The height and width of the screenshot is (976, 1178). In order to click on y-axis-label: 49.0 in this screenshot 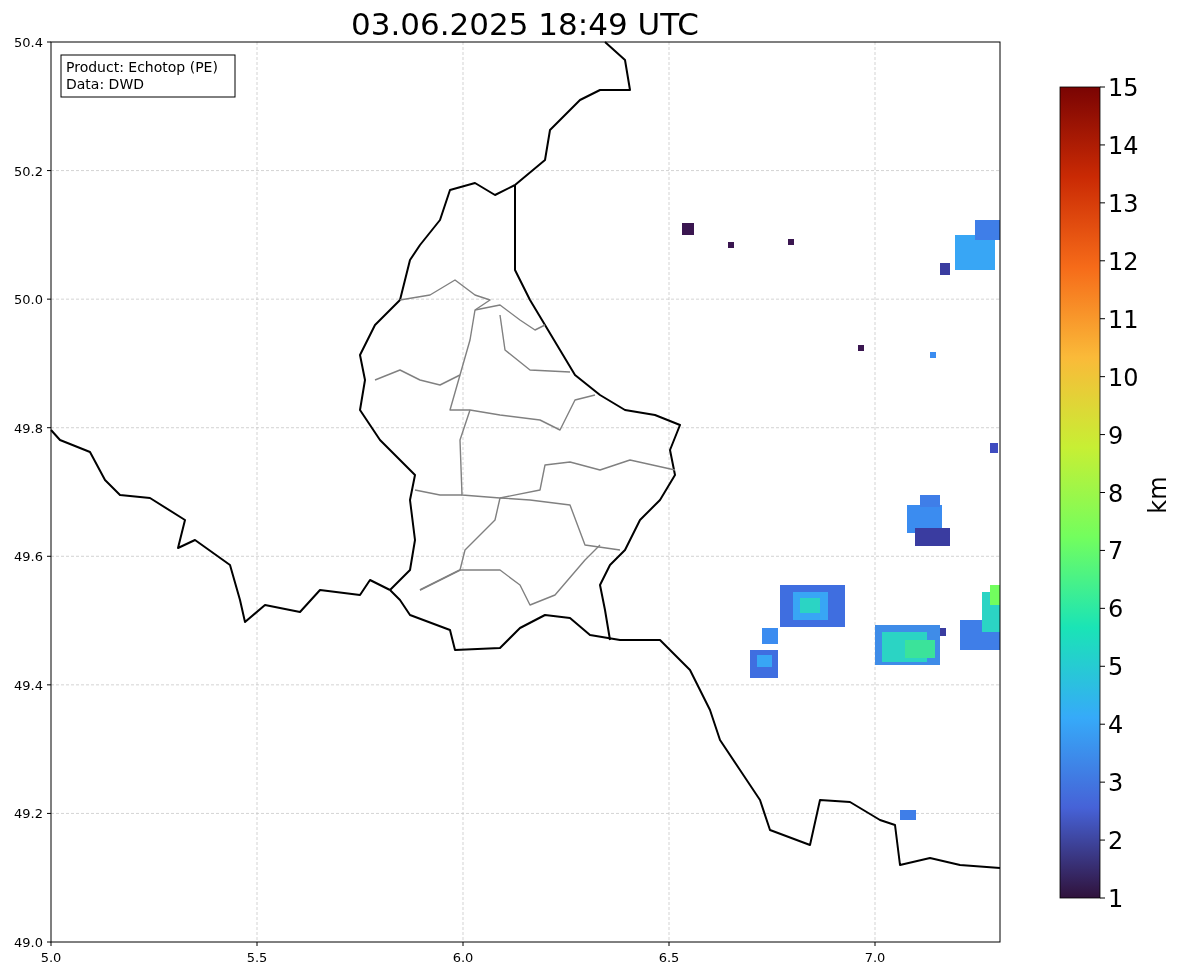, I will do `click(28, 942)`.